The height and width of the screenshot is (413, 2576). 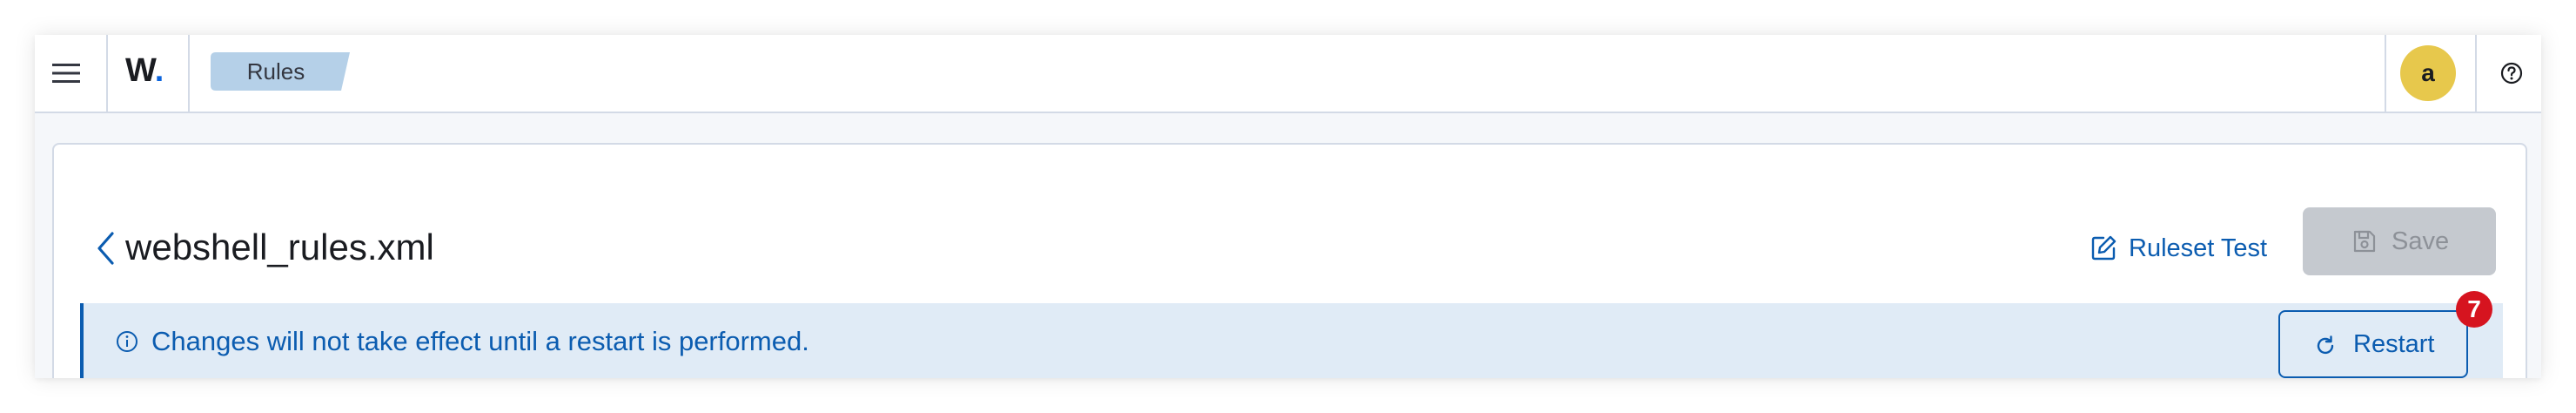 I want to click on question-circle-icon, so click(x=2511, y=73).